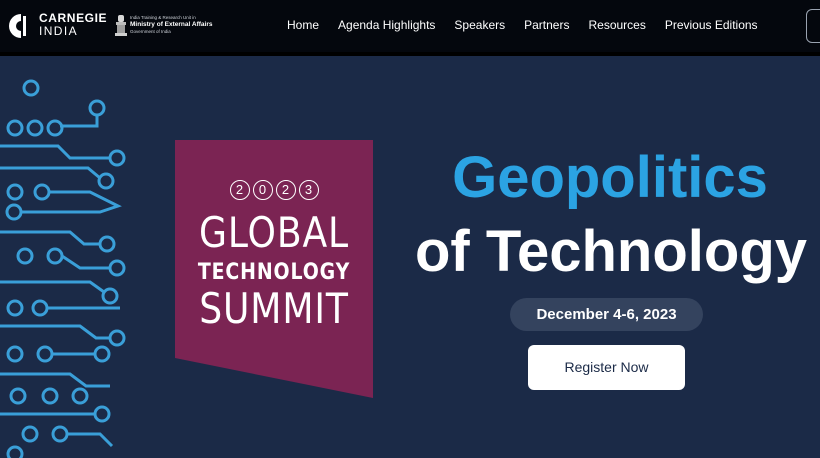  Describe the element at coordinates (21, 26) in the screenshot. I see `carnegie-logo-icon` at that location.